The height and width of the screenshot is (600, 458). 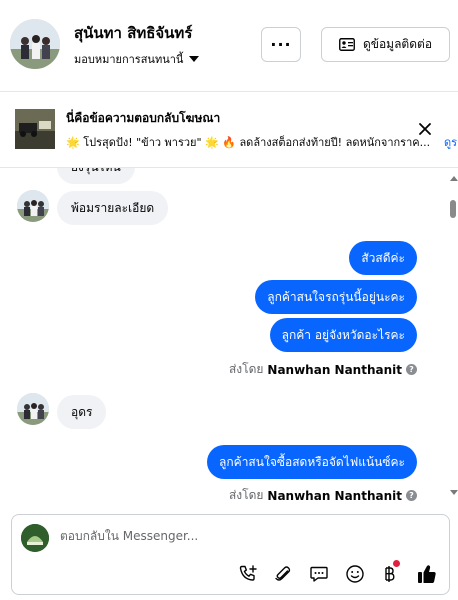 I want to click on message-composer, so click(x=230, y=554).